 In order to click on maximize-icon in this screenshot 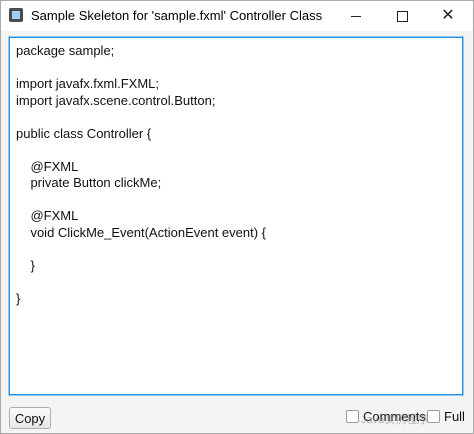, I will do `click(402, 16)`.